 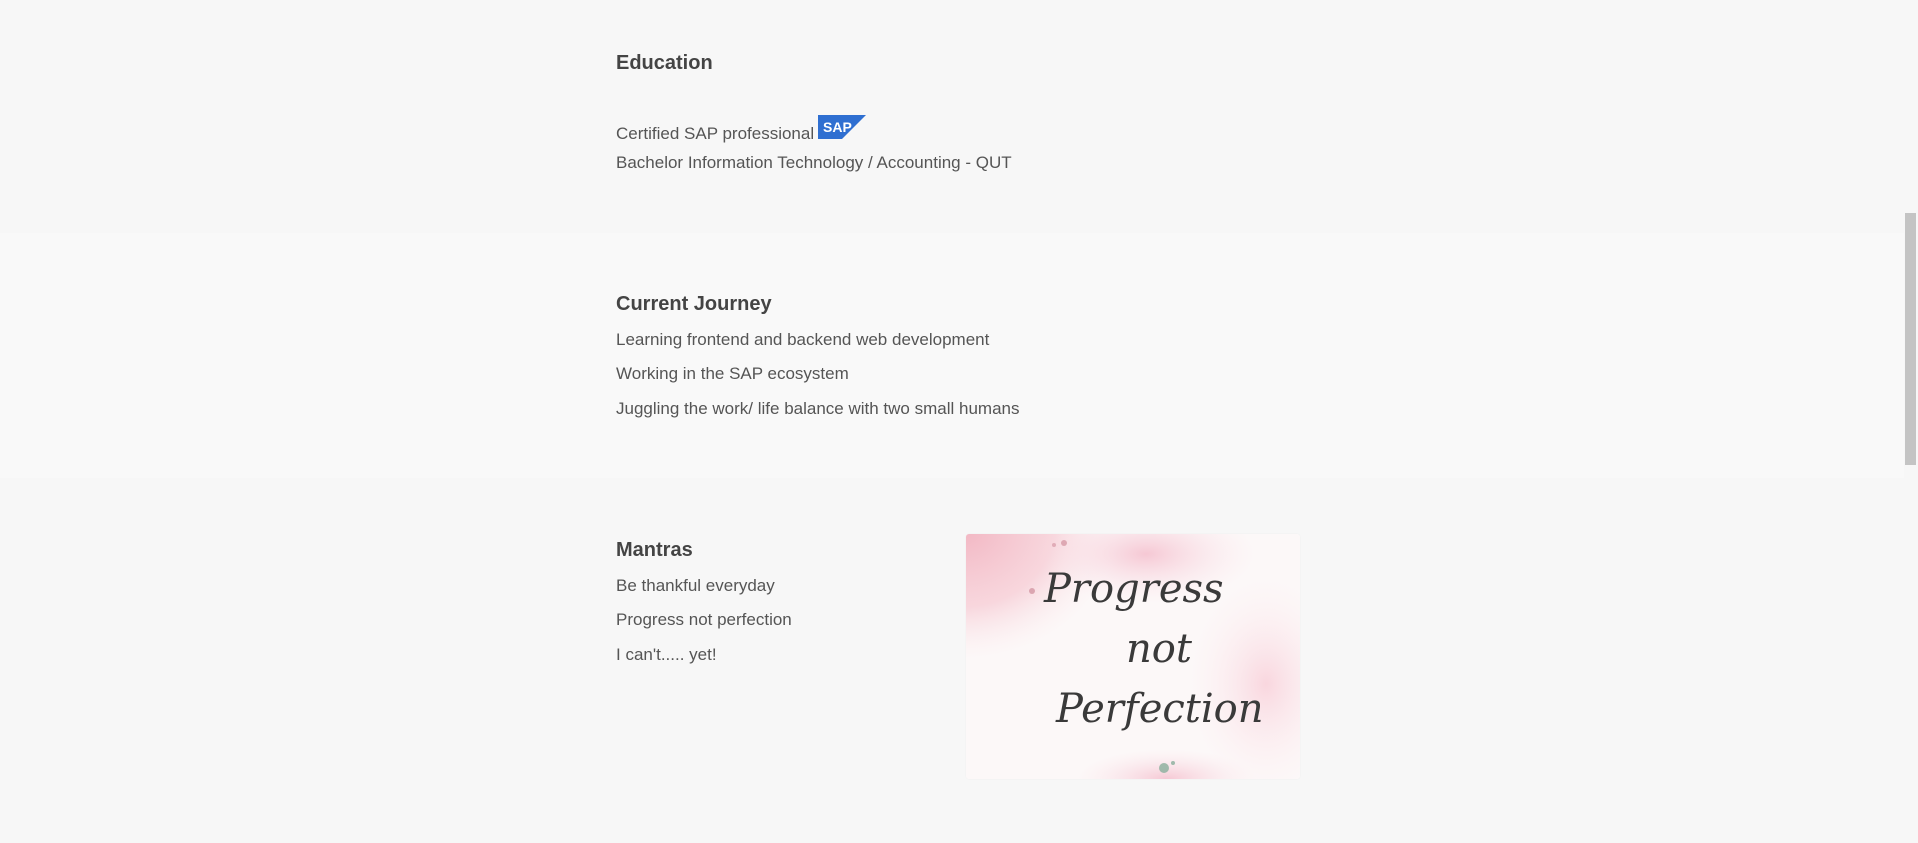 What do you see at coordinates (695, 585) in the screenshot?
I see `mantra-item: Be thankful everyday` at bounding box center [695, 585].